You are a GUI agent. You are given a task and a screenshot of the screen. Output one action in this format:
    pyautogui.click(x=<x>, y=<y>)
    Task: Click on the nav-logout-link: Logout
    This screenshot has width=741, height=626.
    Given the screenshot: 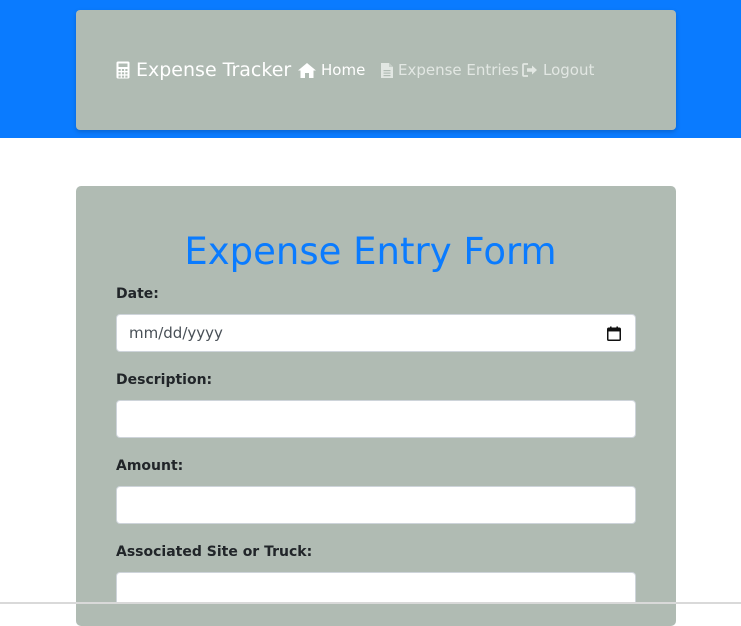 What is the action you would take?
    pyautogui.click(x=558, y=70)
    